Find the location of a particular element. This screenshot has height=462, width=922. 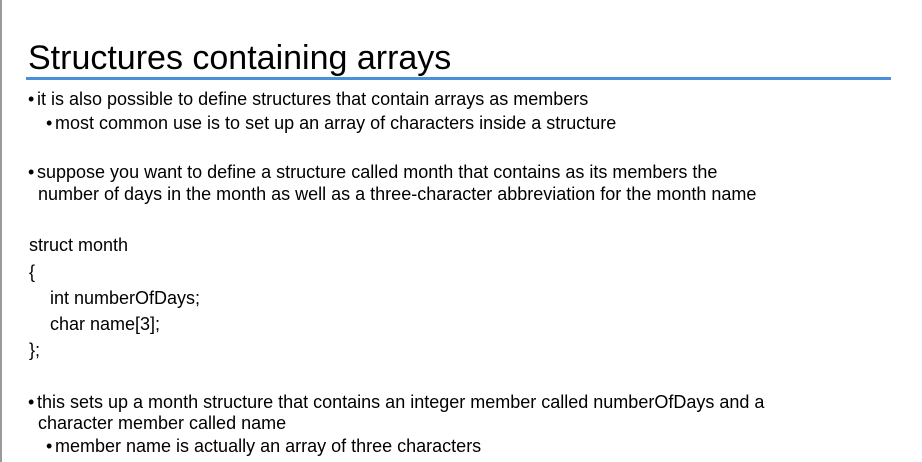

code-line: struct month is located at coordinates (79, 245).